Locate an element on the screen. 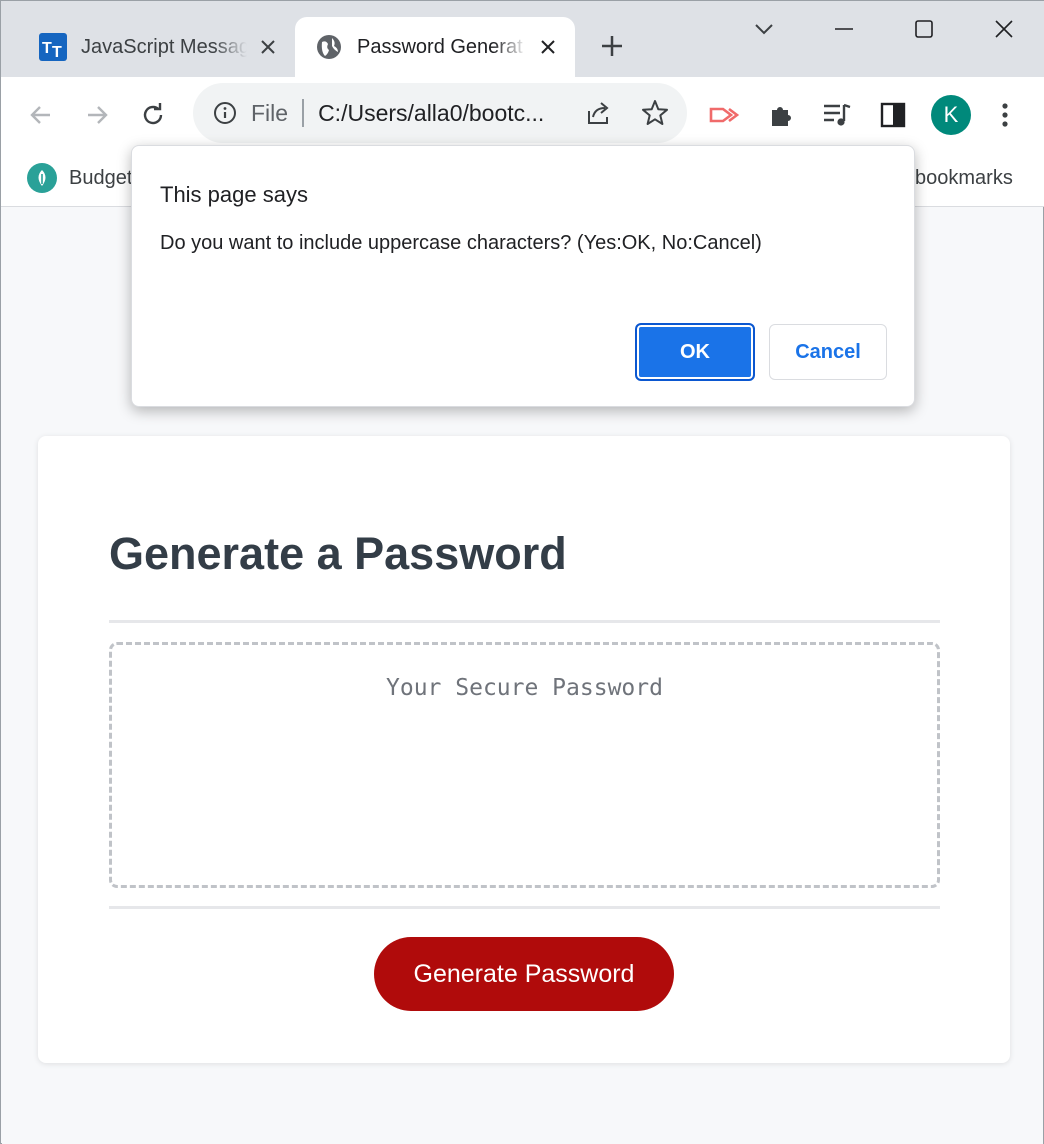 Image resolution: width=1044 pixels, height=1144 pixels. leaf-icon is located at coordinates (42, 178).